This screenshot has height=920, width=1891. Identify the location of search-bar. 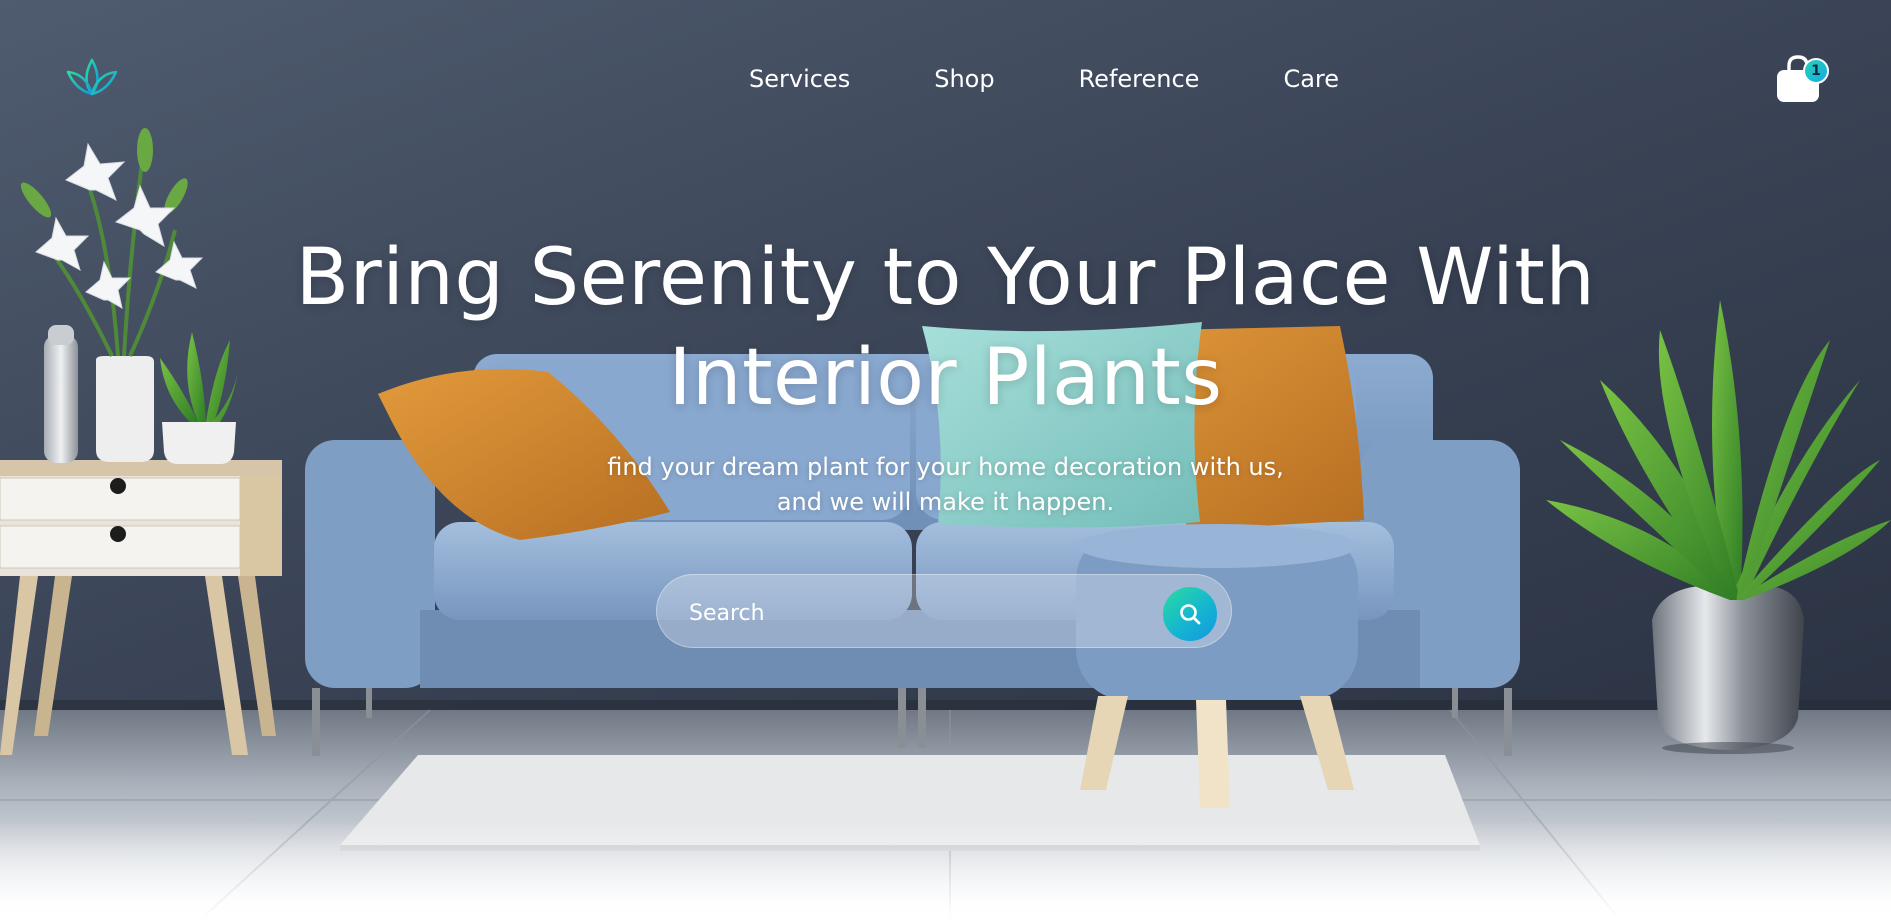
(944, 611).